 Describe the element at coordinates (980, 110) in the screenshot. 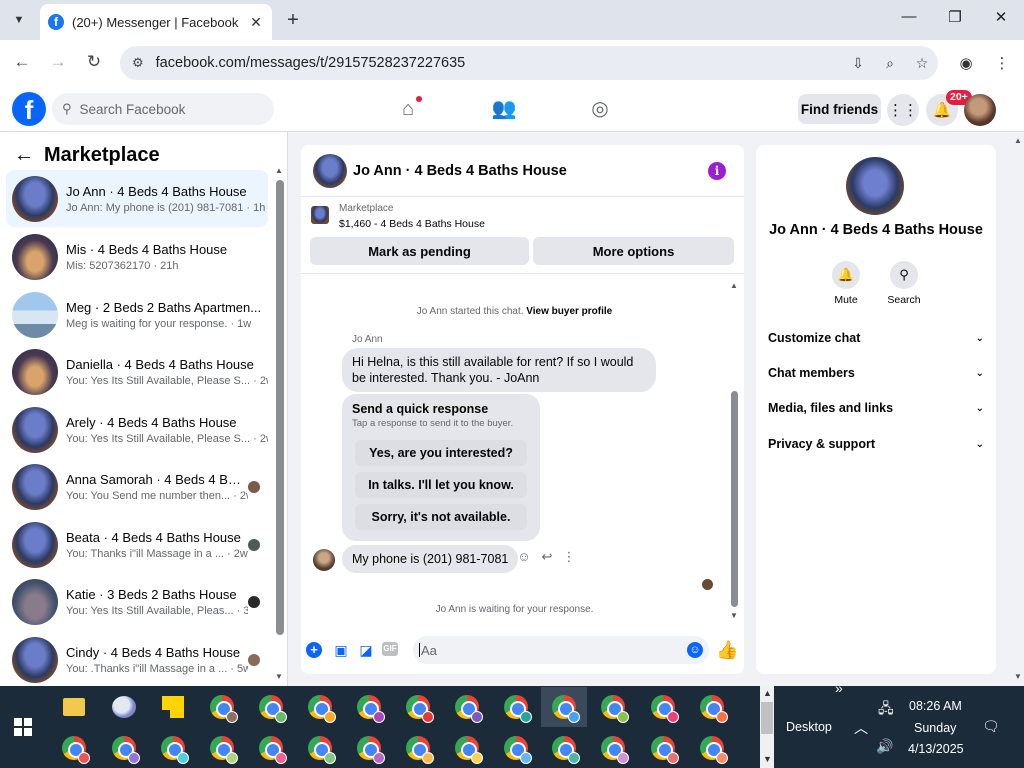

I see `account-avatar` at that location.